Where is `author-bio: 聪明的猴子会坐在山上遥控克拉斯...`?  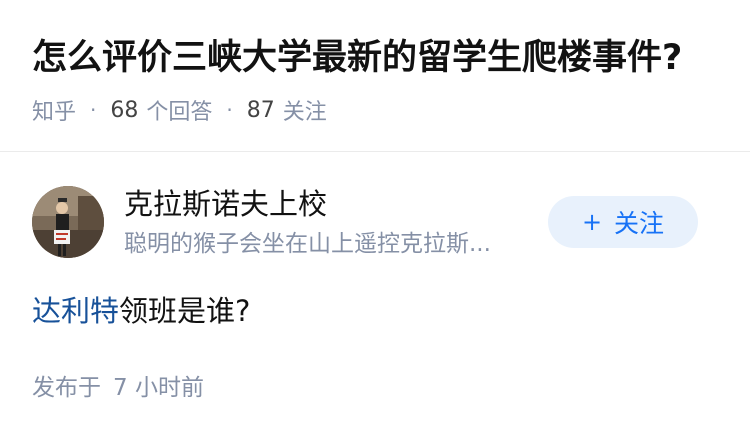
author-bio: 聪明的猴子会坐在山上遥控克拉斯... is located at coordinates (307, 244).